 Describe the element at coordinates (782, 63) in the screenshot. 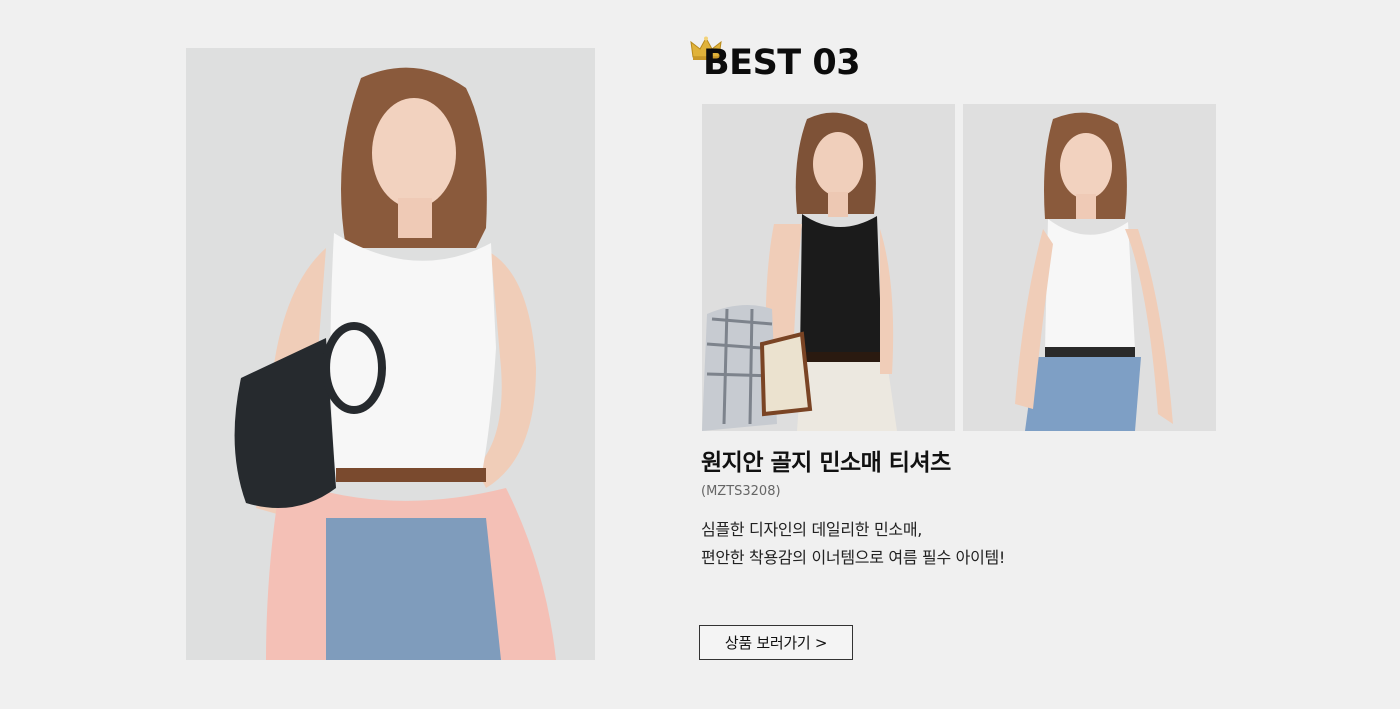

I see `best-rank-title: BEST 03` at that location.